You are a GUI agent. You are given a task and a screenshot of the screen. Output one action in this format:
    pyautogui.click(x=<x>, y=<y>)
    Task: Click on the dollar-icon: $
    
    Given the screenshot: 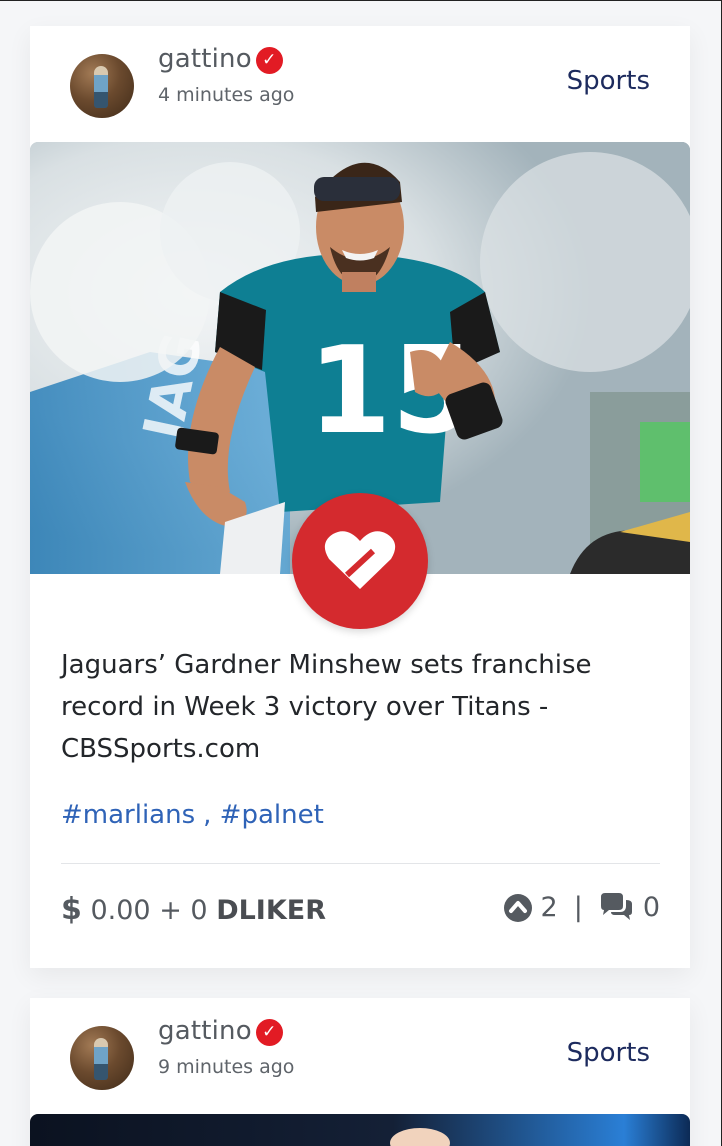 What is the action you would take?
    pyautogui.click(x=71, y=909)
    